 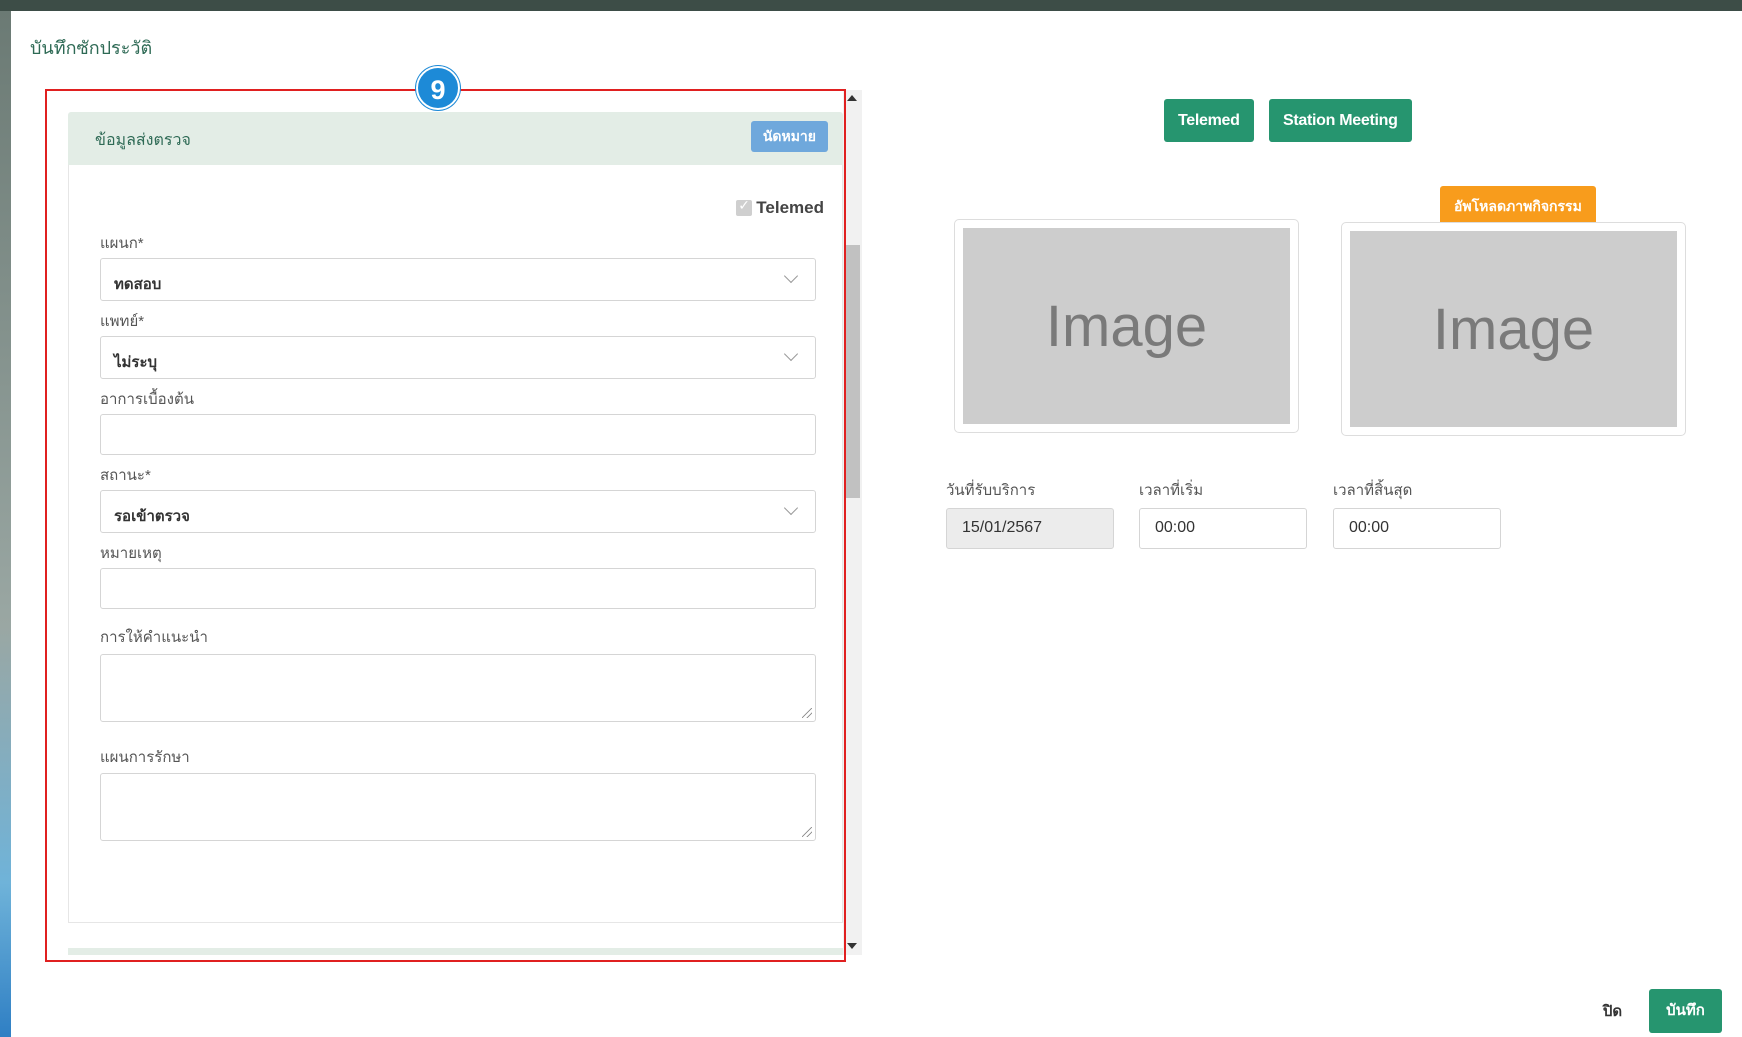 I want to click on window-top-border, so click(x=871, y=5).